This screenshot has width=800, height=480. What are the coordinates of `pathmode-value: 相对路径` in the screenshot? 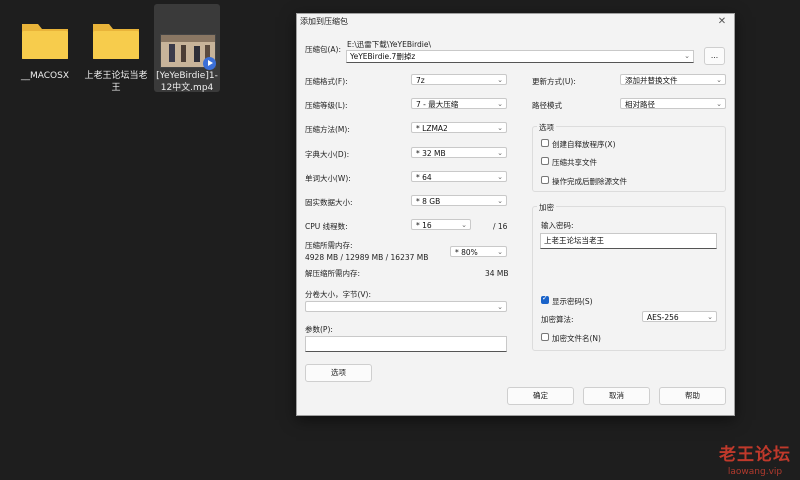 It's located at (640, 104).